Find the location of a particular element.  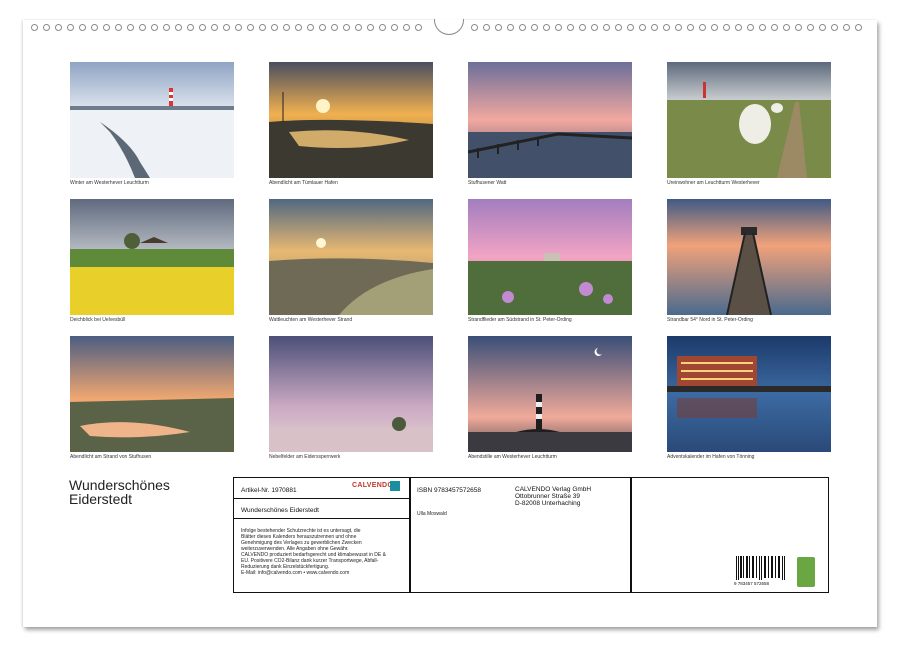

photo-caption: Wattleuchten am Westerhever Strand is located at coordinates (311, 320).